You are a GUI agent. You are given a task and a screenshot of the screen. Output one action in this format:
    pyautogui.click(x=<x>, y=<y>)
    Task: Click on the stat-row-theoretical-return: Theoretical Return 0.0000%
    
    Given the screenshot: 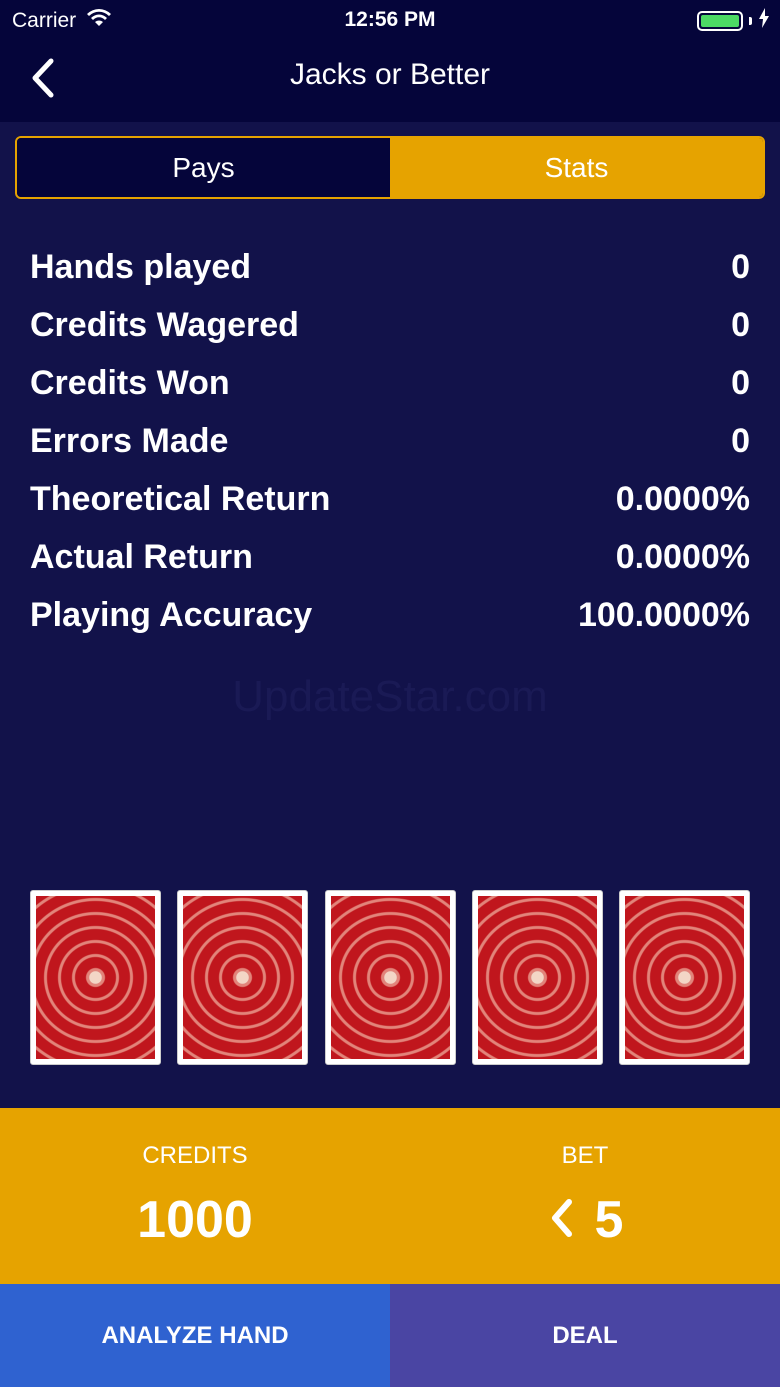 What is the action you would take?
    pyautogui.click(x=390, y=499)
    